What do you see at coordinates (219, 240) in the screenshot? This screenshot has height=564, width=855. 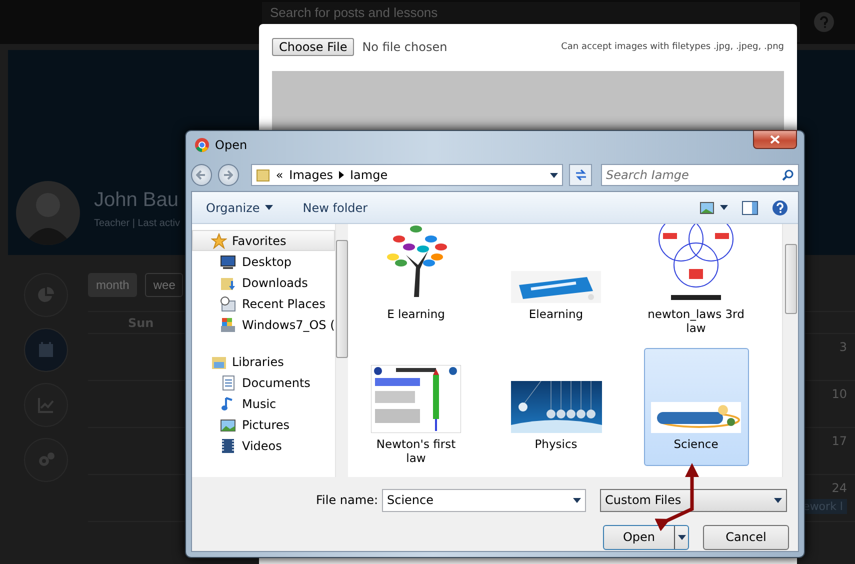 I see `star-icon` at bounding box center [219, 240].